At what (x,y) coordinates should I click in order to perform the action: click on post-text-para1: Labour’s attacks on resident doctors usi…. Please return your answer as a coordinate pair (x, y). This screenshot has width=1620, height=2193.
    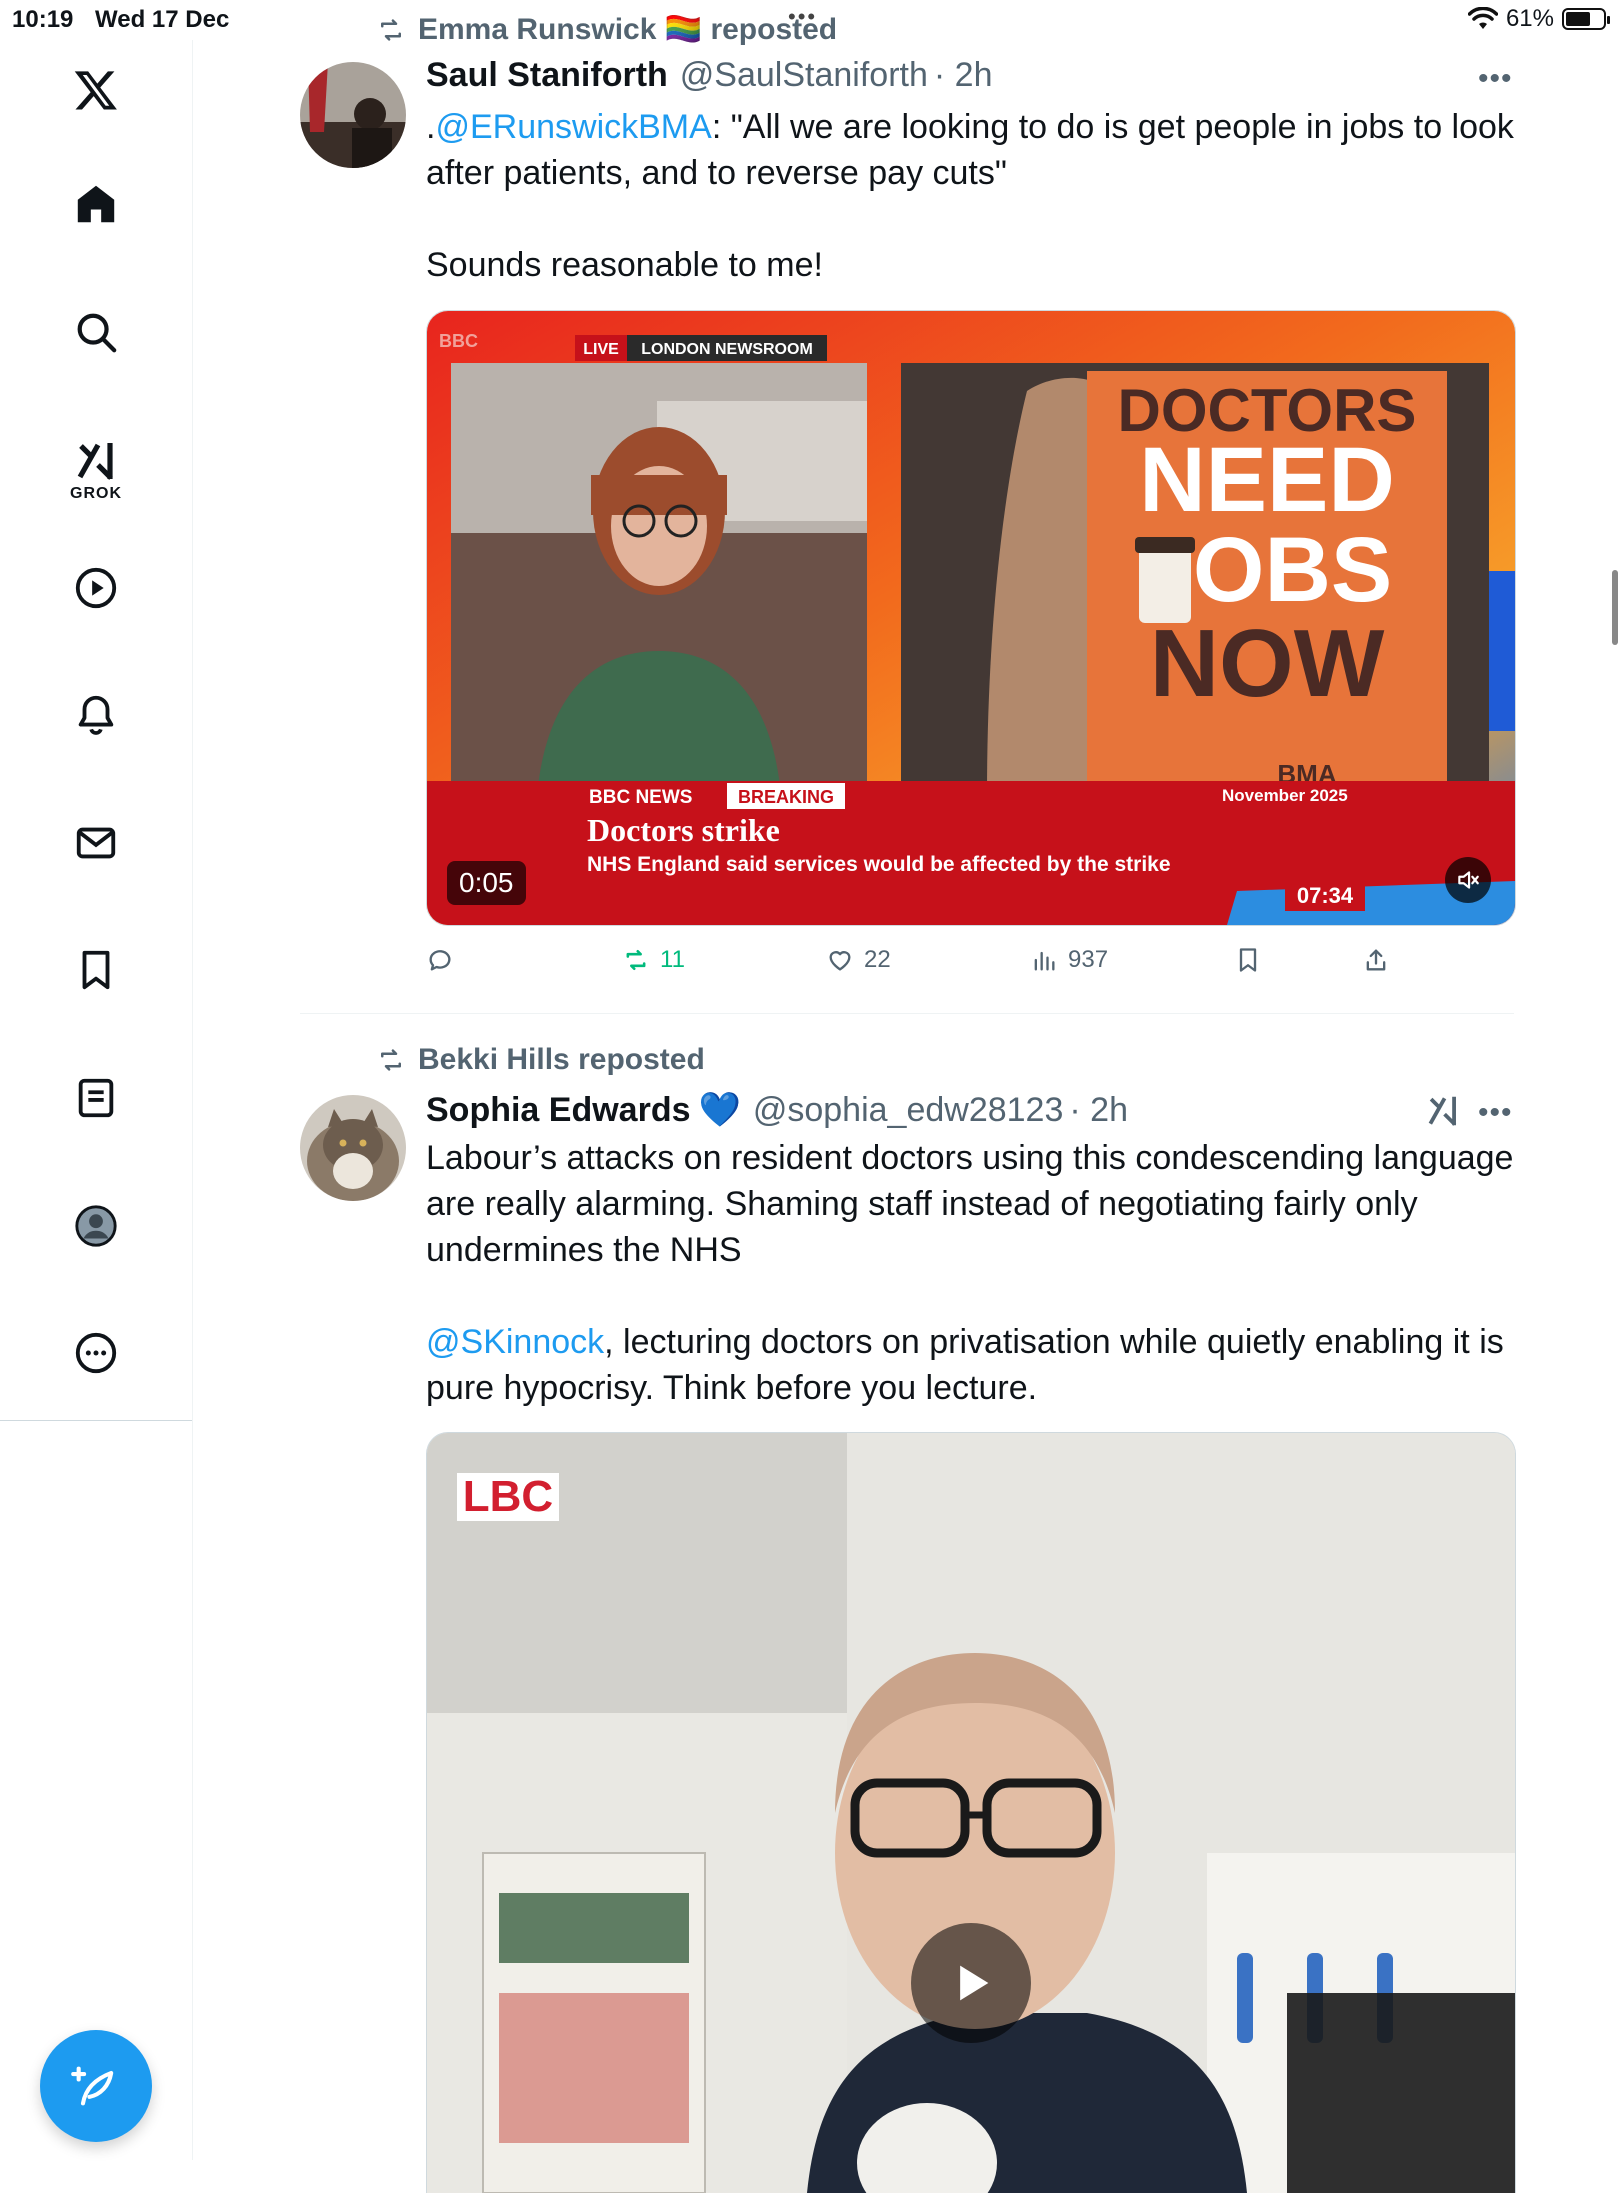
    Looking at the image, I should click on (970, 1204).